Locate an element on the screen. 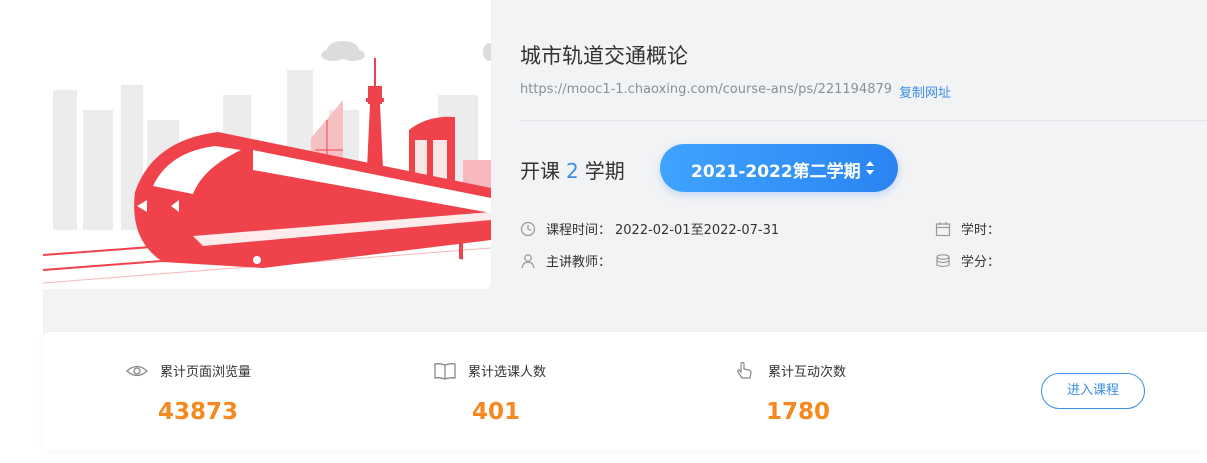  clock-icon is located at coordinates (528, 229).